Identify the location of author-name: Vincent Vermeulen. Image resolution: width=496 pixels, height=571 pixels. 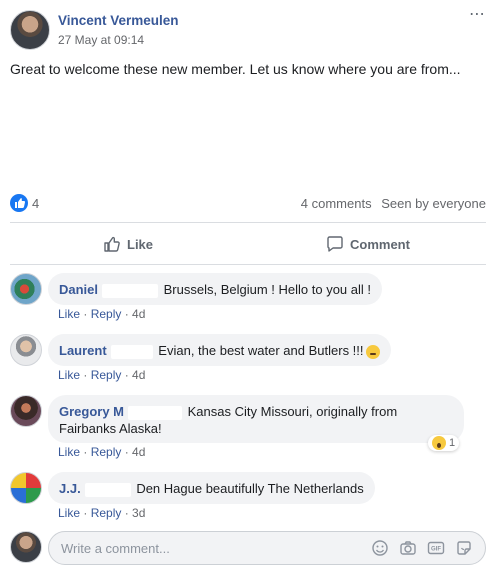
(118, 20).